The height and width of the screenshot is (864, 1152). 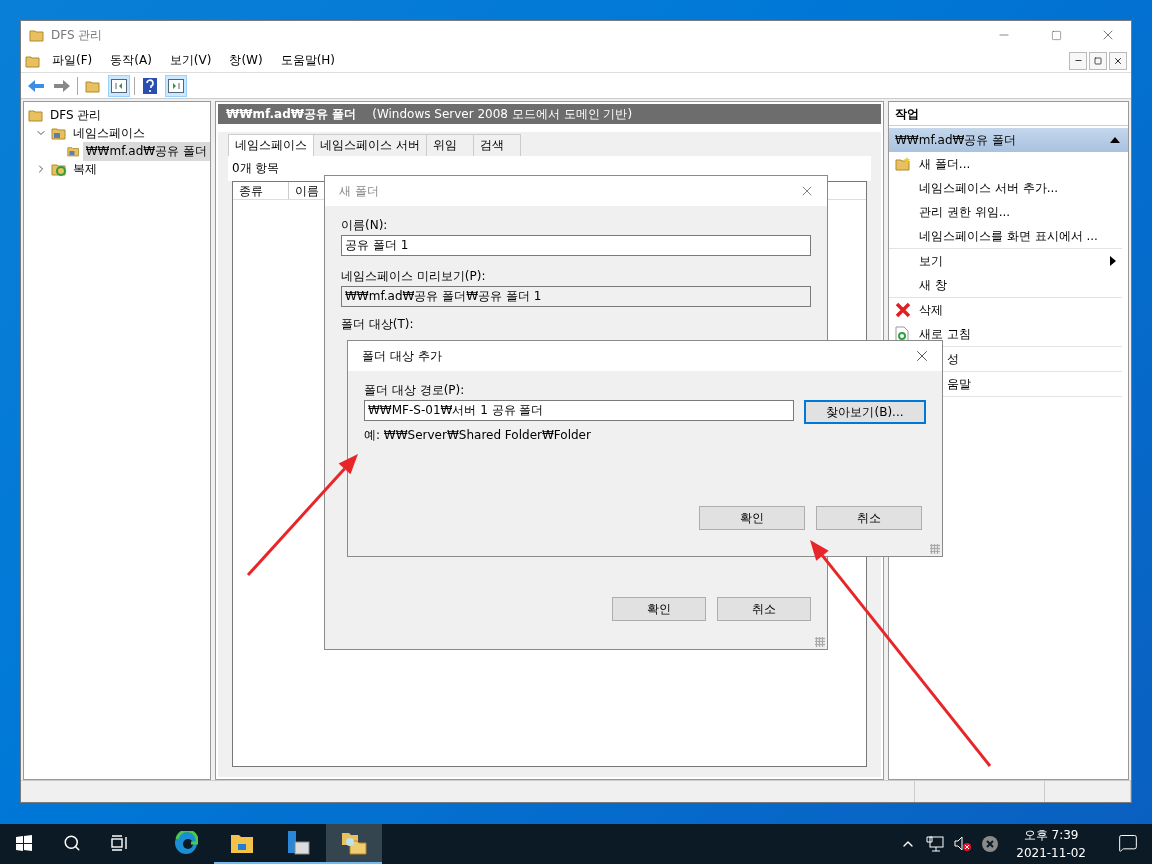 What do you see at coordinates (186, 843) in the screenshot?
I see `browser-icon` at bounding box center [186, 843].